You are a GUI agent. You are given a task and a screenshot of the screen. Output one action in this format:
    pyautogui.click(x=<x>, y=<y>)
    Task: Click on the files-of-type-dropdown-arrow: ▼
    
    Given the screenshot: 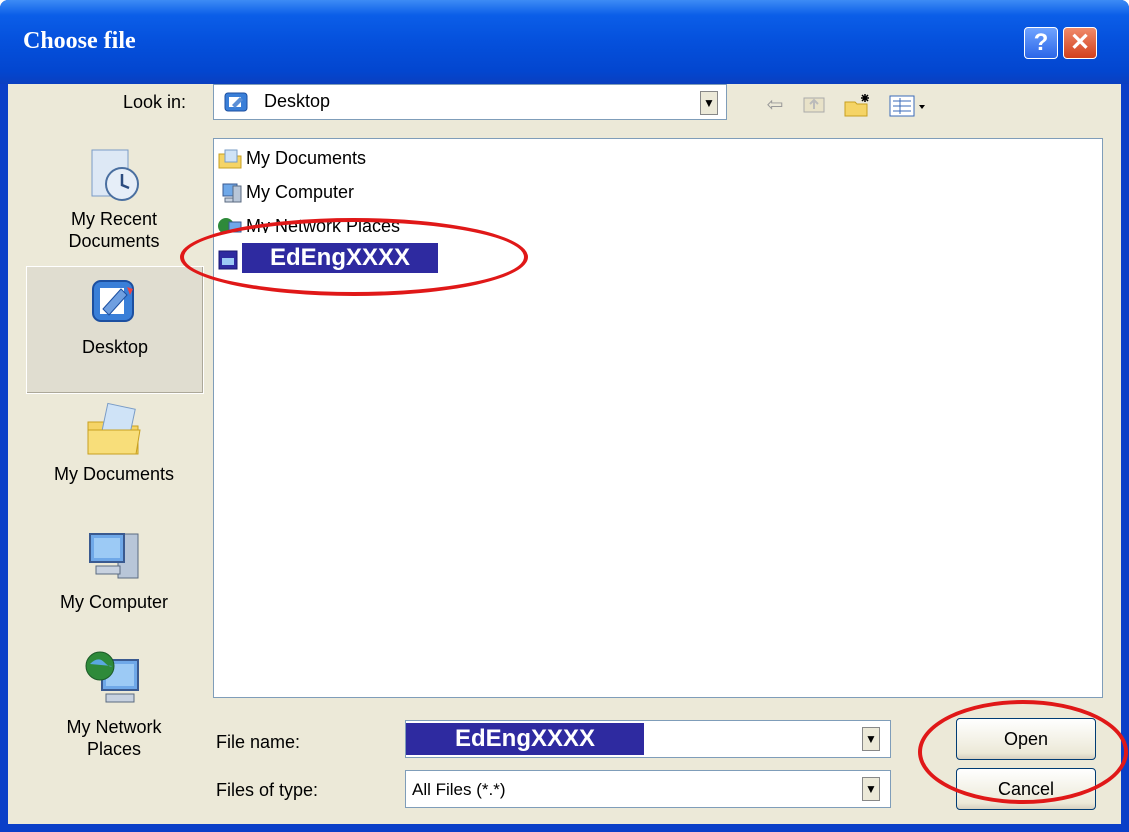 What is the action you would take?
    pyautogui.click(x=871, y=789)
    